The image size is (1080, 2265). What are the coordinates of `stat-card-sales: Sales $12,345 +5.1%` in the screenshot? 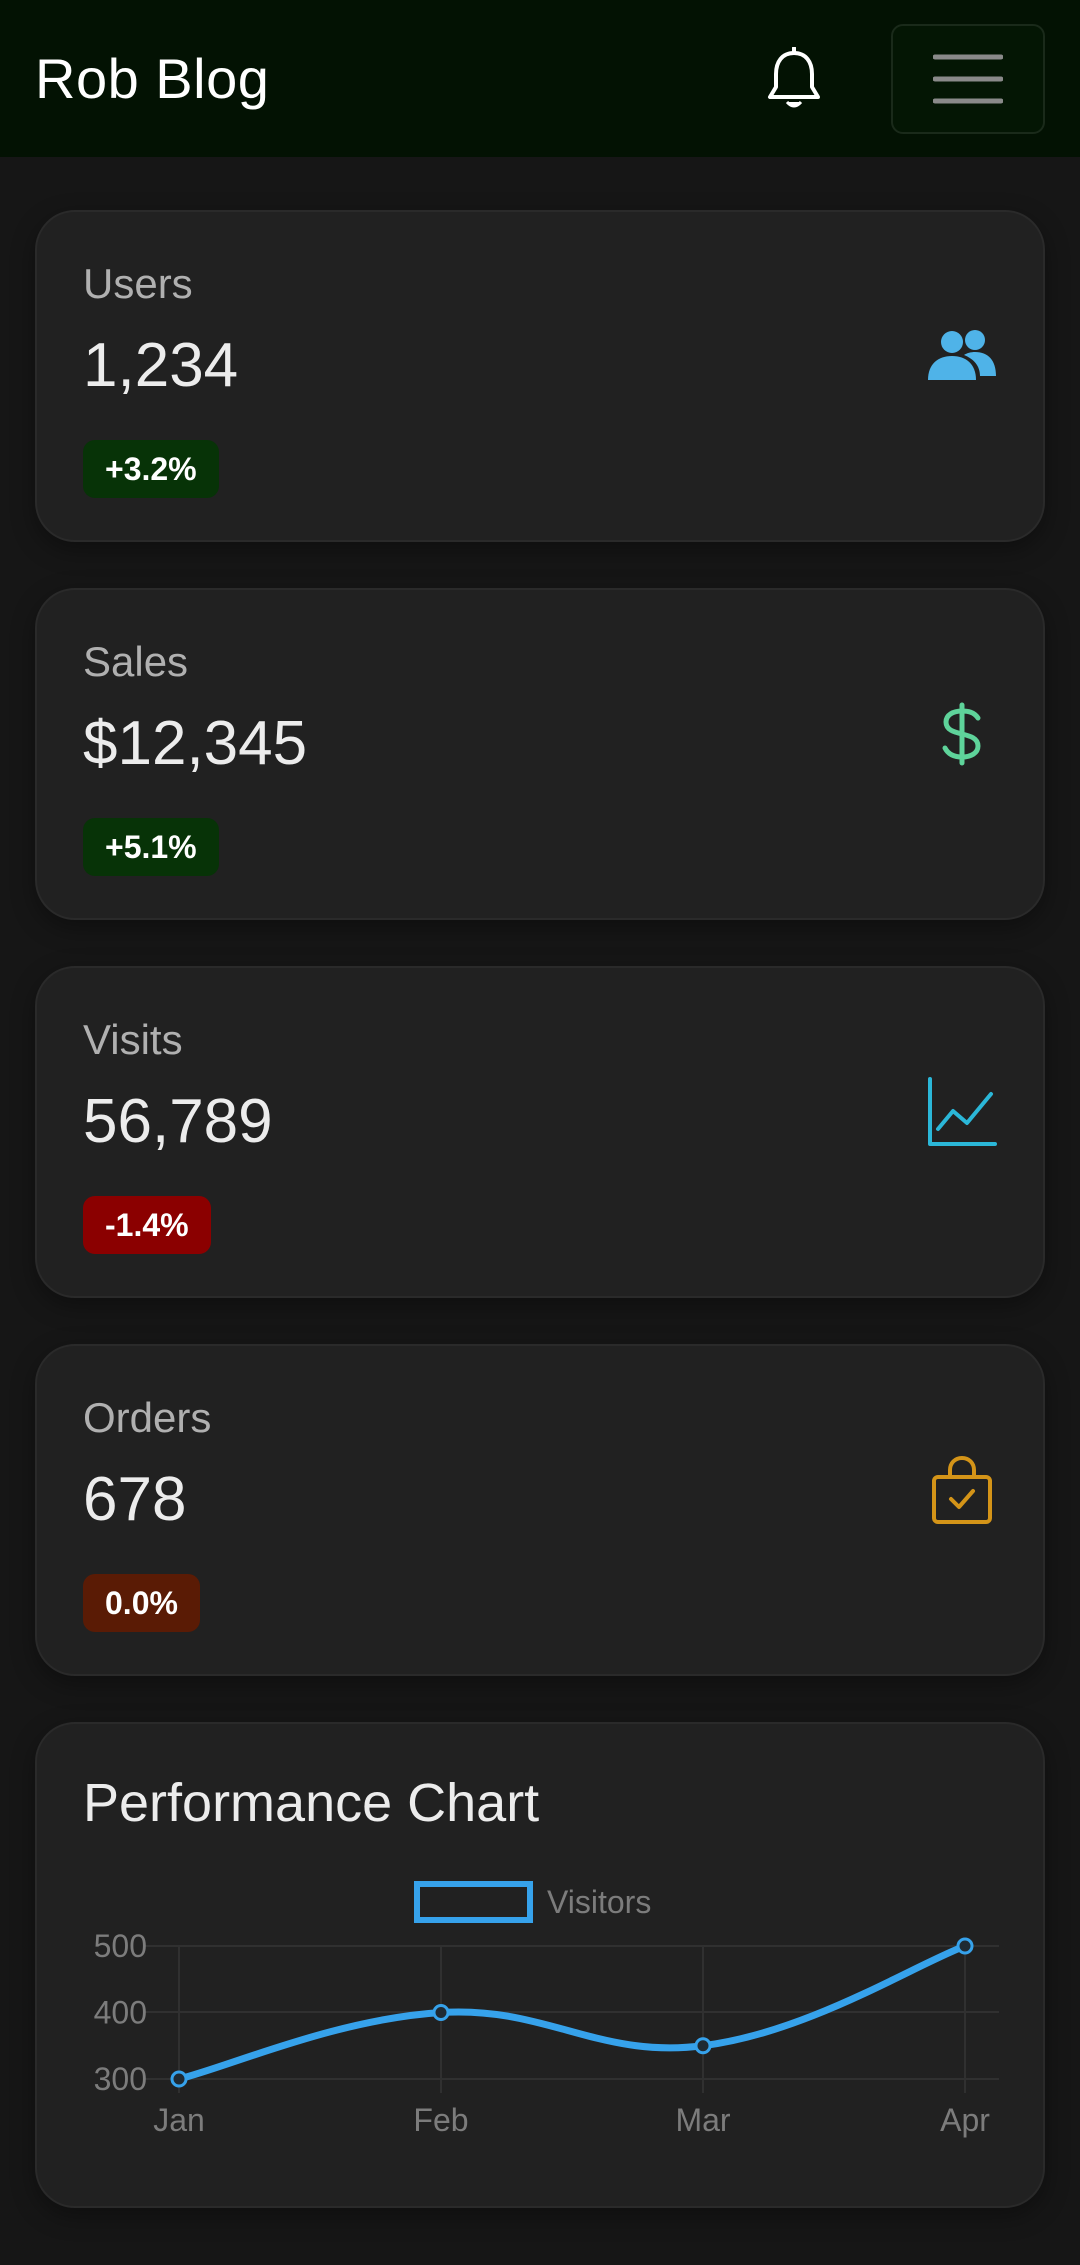 It's located at (540, 754).